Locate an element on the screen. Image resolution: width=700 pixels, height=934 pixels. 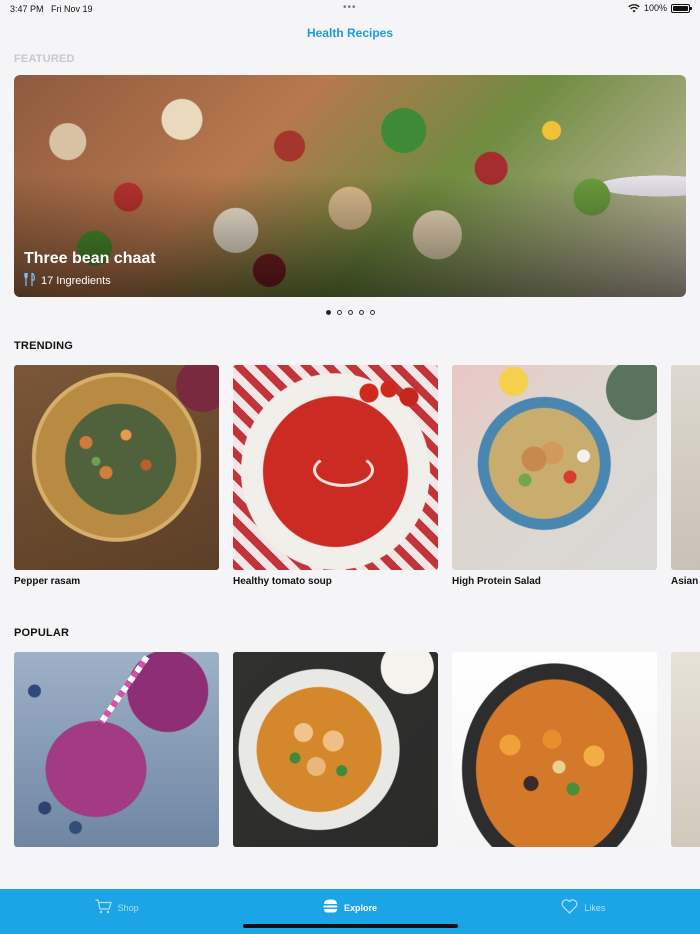
featured-text: Three bean chaat 17 Ingredients is located at coordinates (90, 269).